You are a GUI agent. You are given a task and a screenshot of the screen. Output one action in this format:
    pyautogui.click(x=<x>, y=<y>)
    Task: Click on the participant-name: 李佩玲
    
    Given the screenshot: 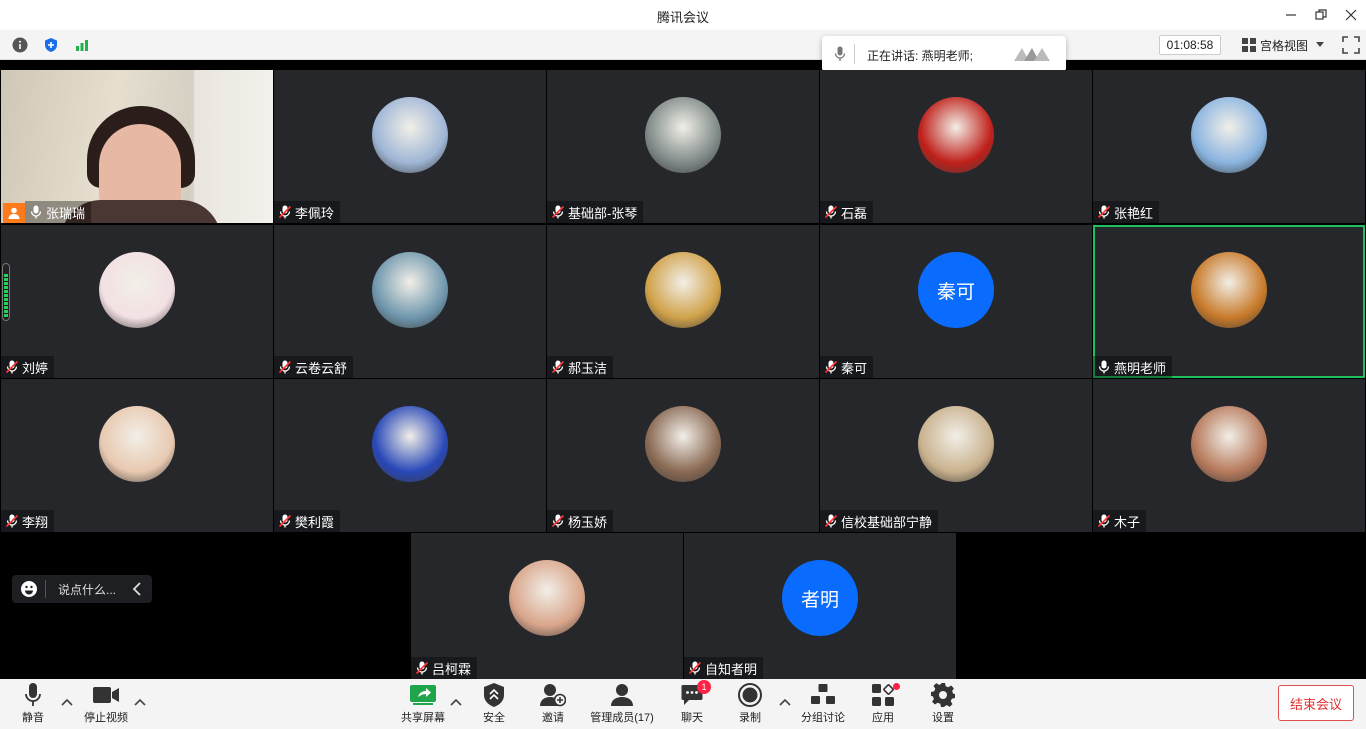 What is the action you would take?
    pyautogui.click(x=315, y=213)
    